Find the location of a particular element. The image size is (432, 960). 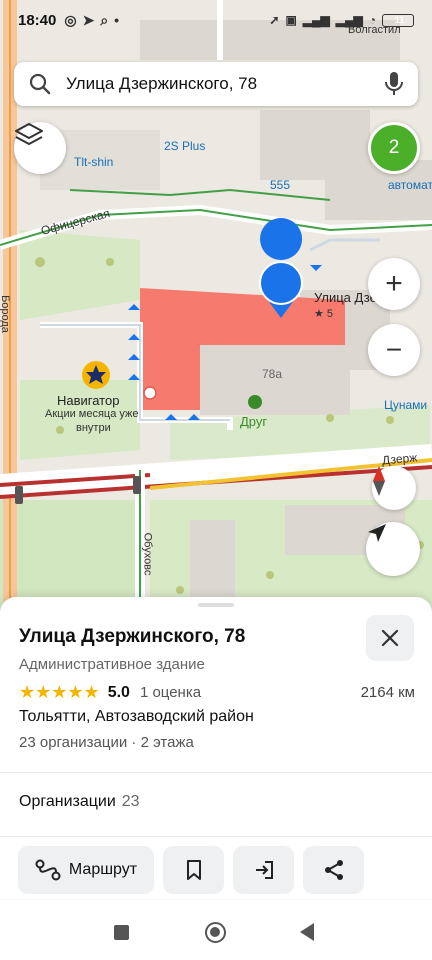

back-icon is located at coordinates (307, 932).